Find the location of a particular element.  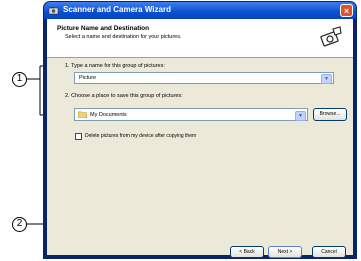

picture-name-combo: Picture ▼ is located at coordinates (204, 78).